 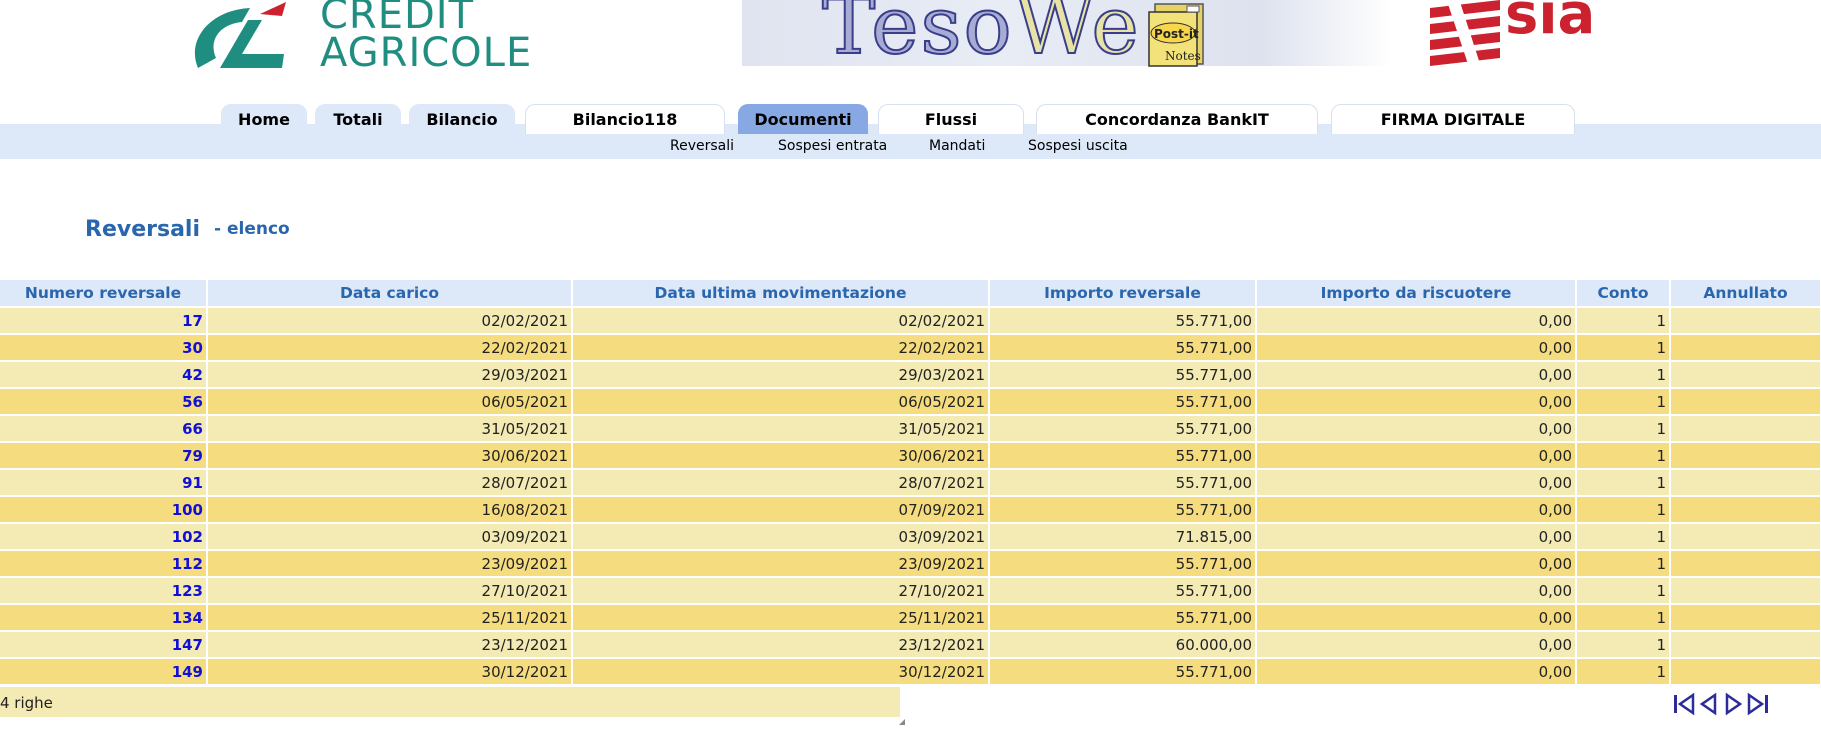 What do you see at coordinates (1745, 293) in the screenshot?
I see `col-header-annullato: Annullato` at bounding box center [1745, 293].